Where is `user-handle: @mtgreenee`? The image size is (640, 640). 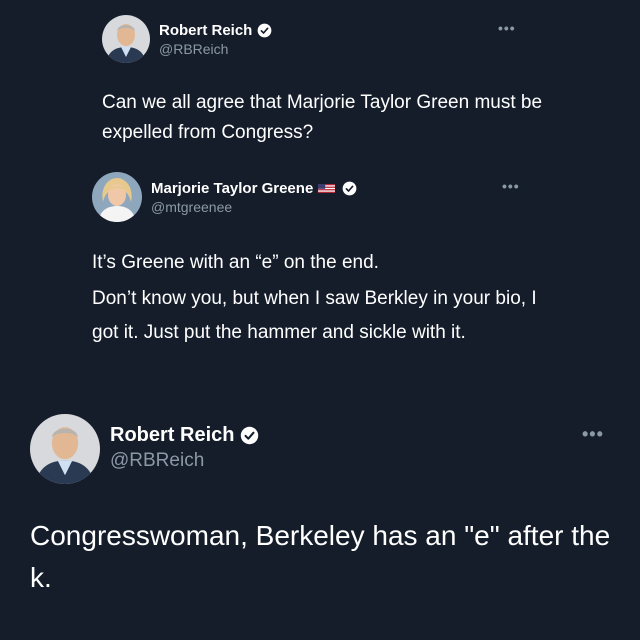
user-handle: @mtgreenee is located at coordinates (191, 207).